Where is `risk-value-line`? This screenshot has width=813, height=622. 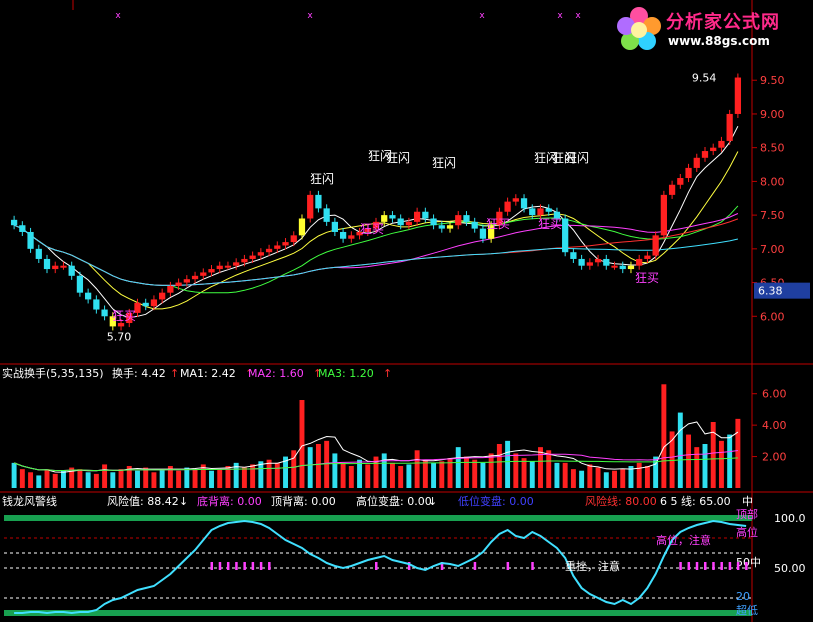 risk-value-line is located at coordinates (380, 567).